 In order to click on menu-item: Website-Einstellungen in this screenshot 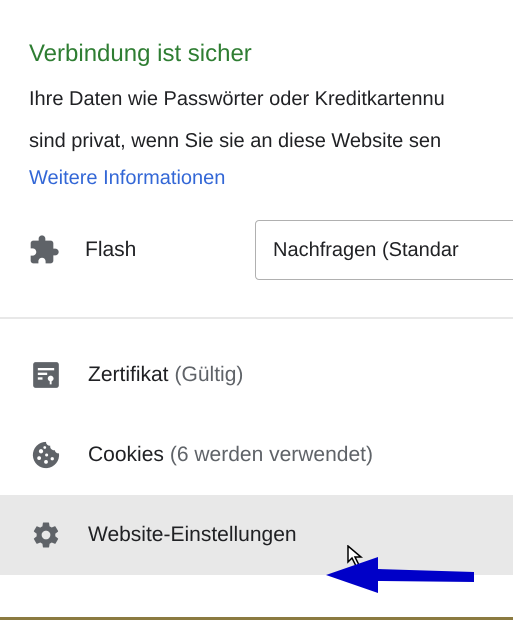, I will do `click(256, 535)`.